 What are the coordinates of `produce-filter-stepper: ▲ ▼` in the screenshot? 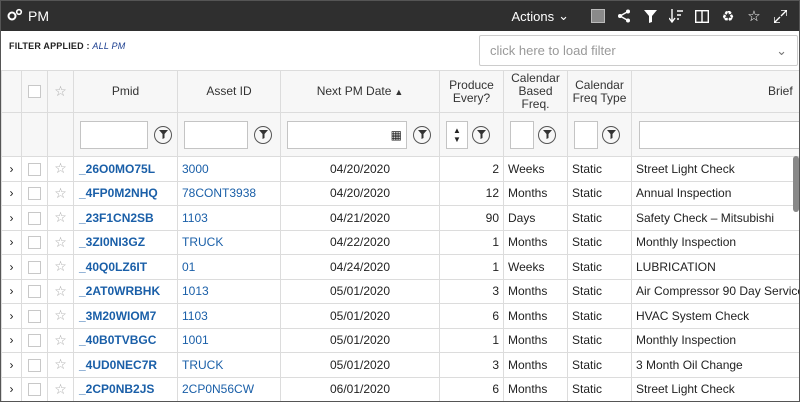 It's located at (457, 134).